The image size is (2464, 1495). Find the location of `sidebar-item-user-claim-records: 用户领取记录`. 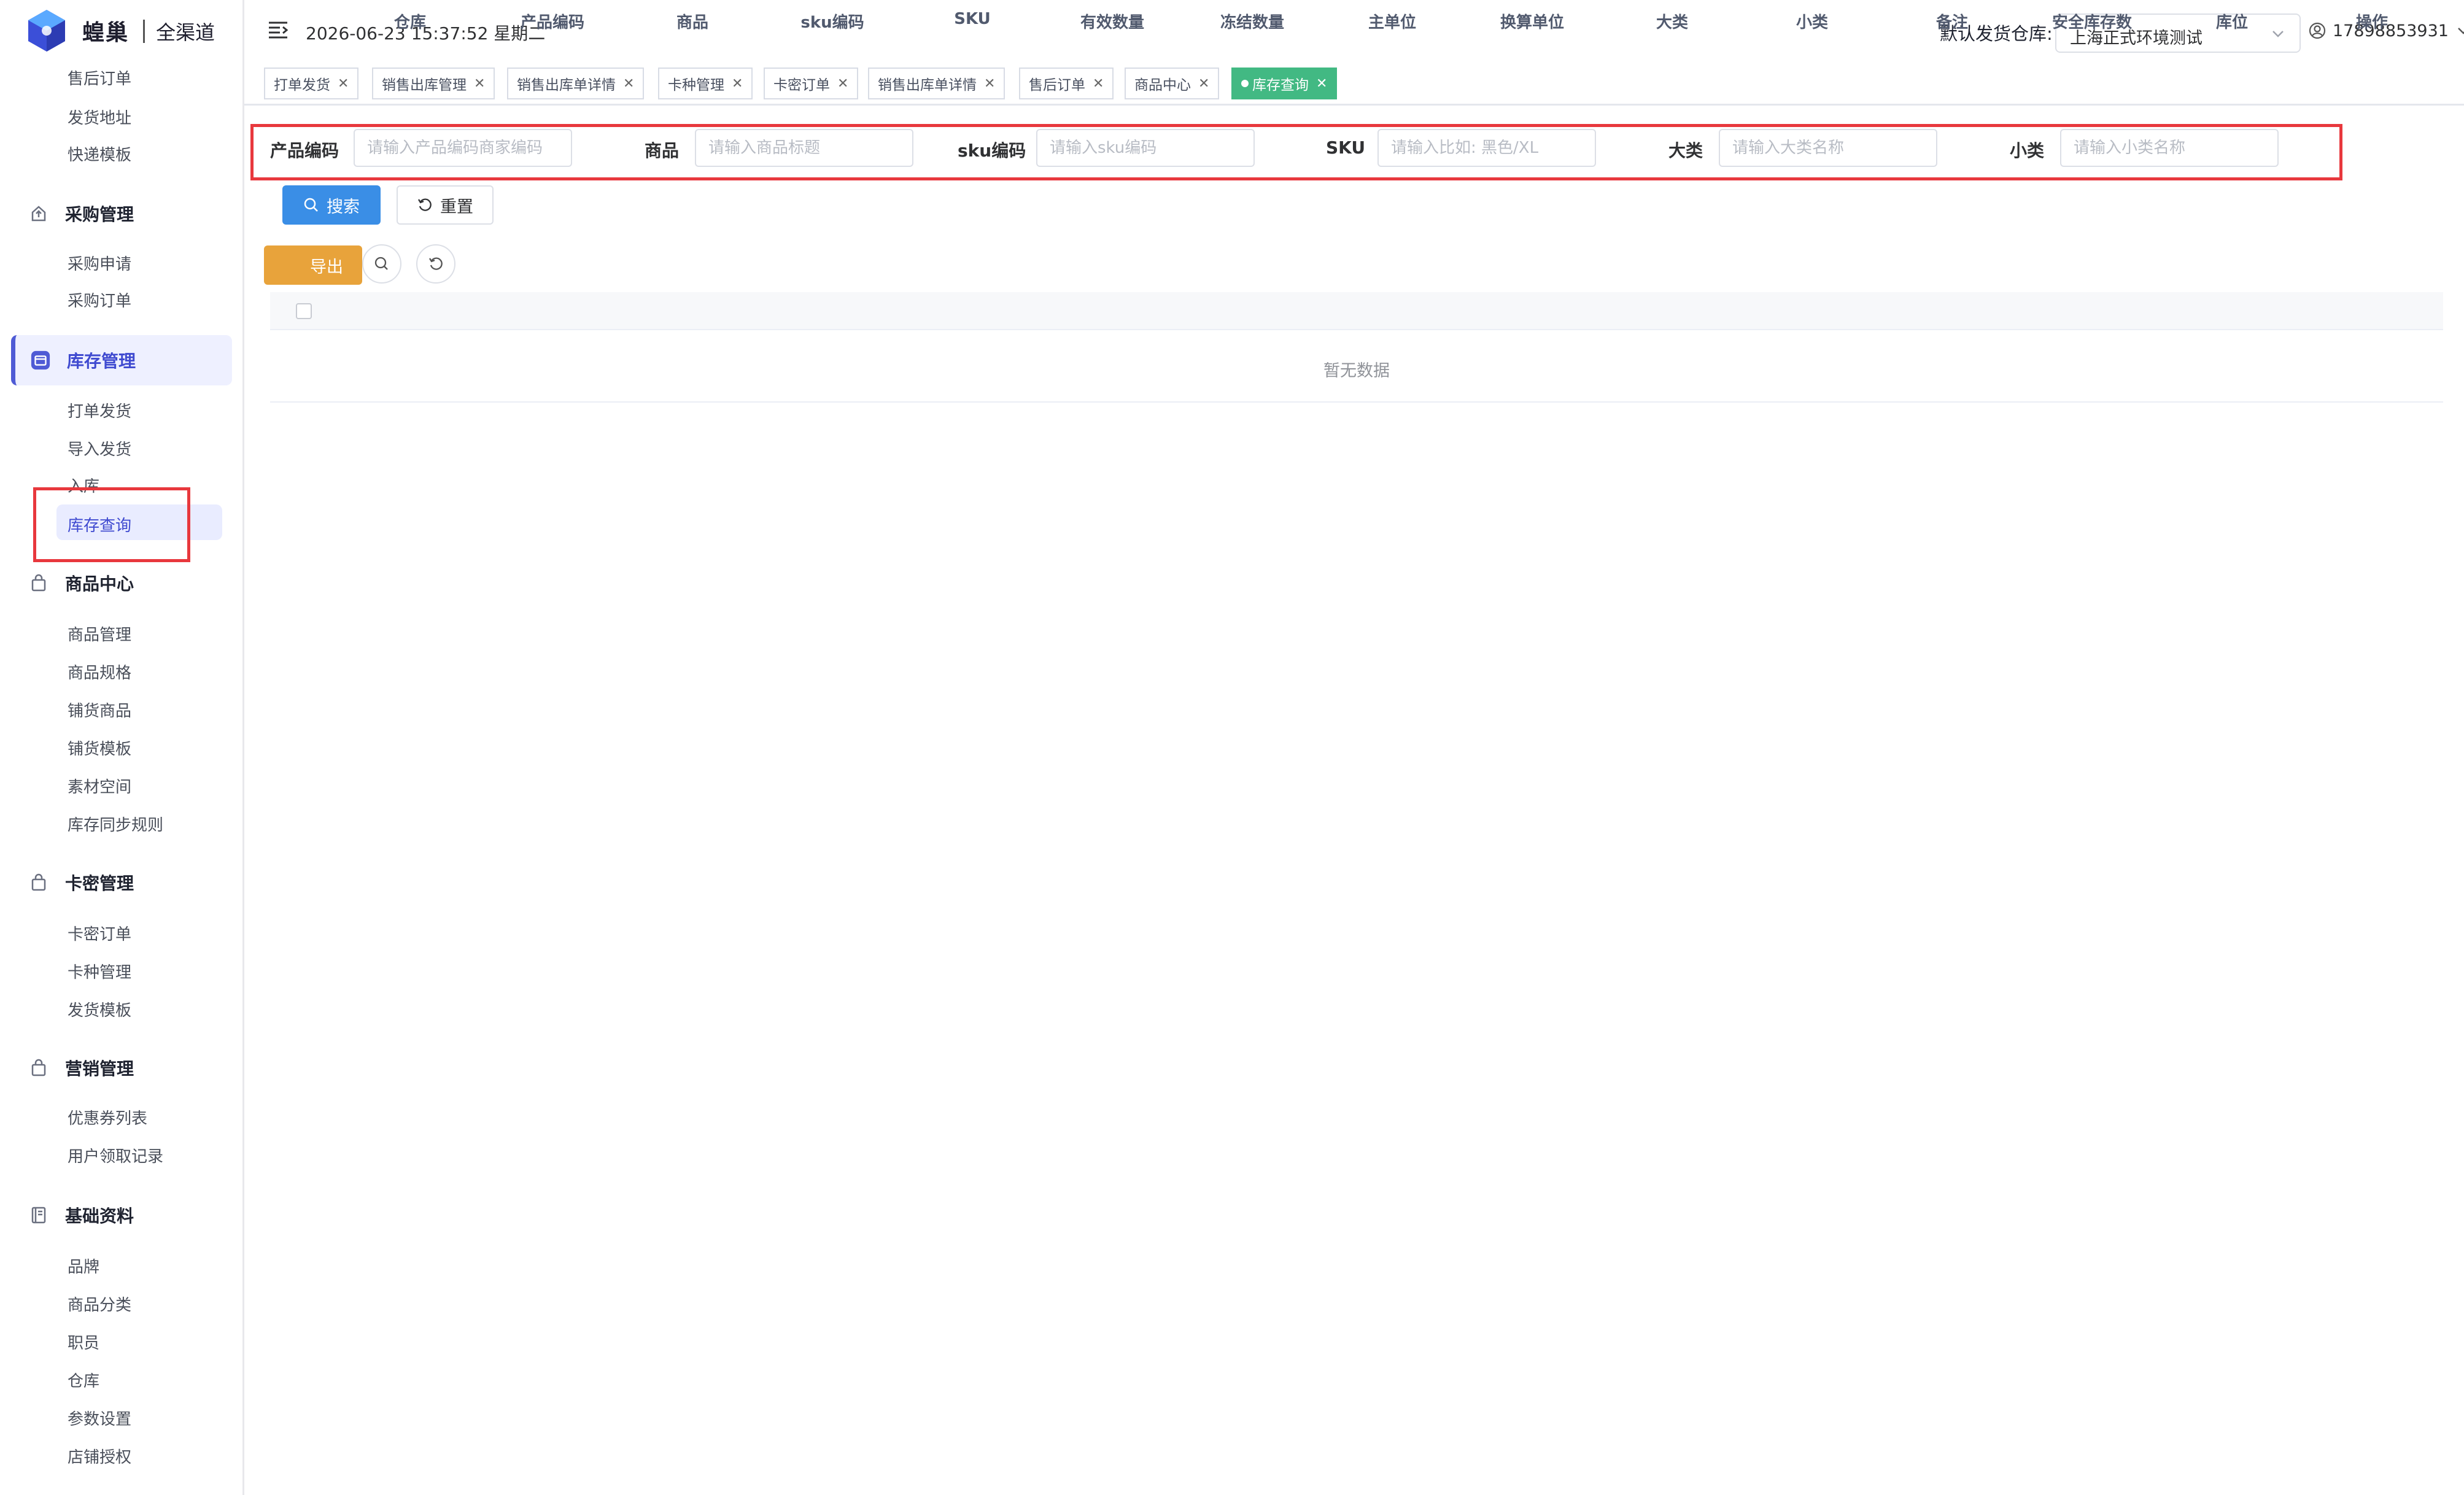

sidebar-item-user-claim-records: 用户领取记录 is located at coordinates (115, 1155).